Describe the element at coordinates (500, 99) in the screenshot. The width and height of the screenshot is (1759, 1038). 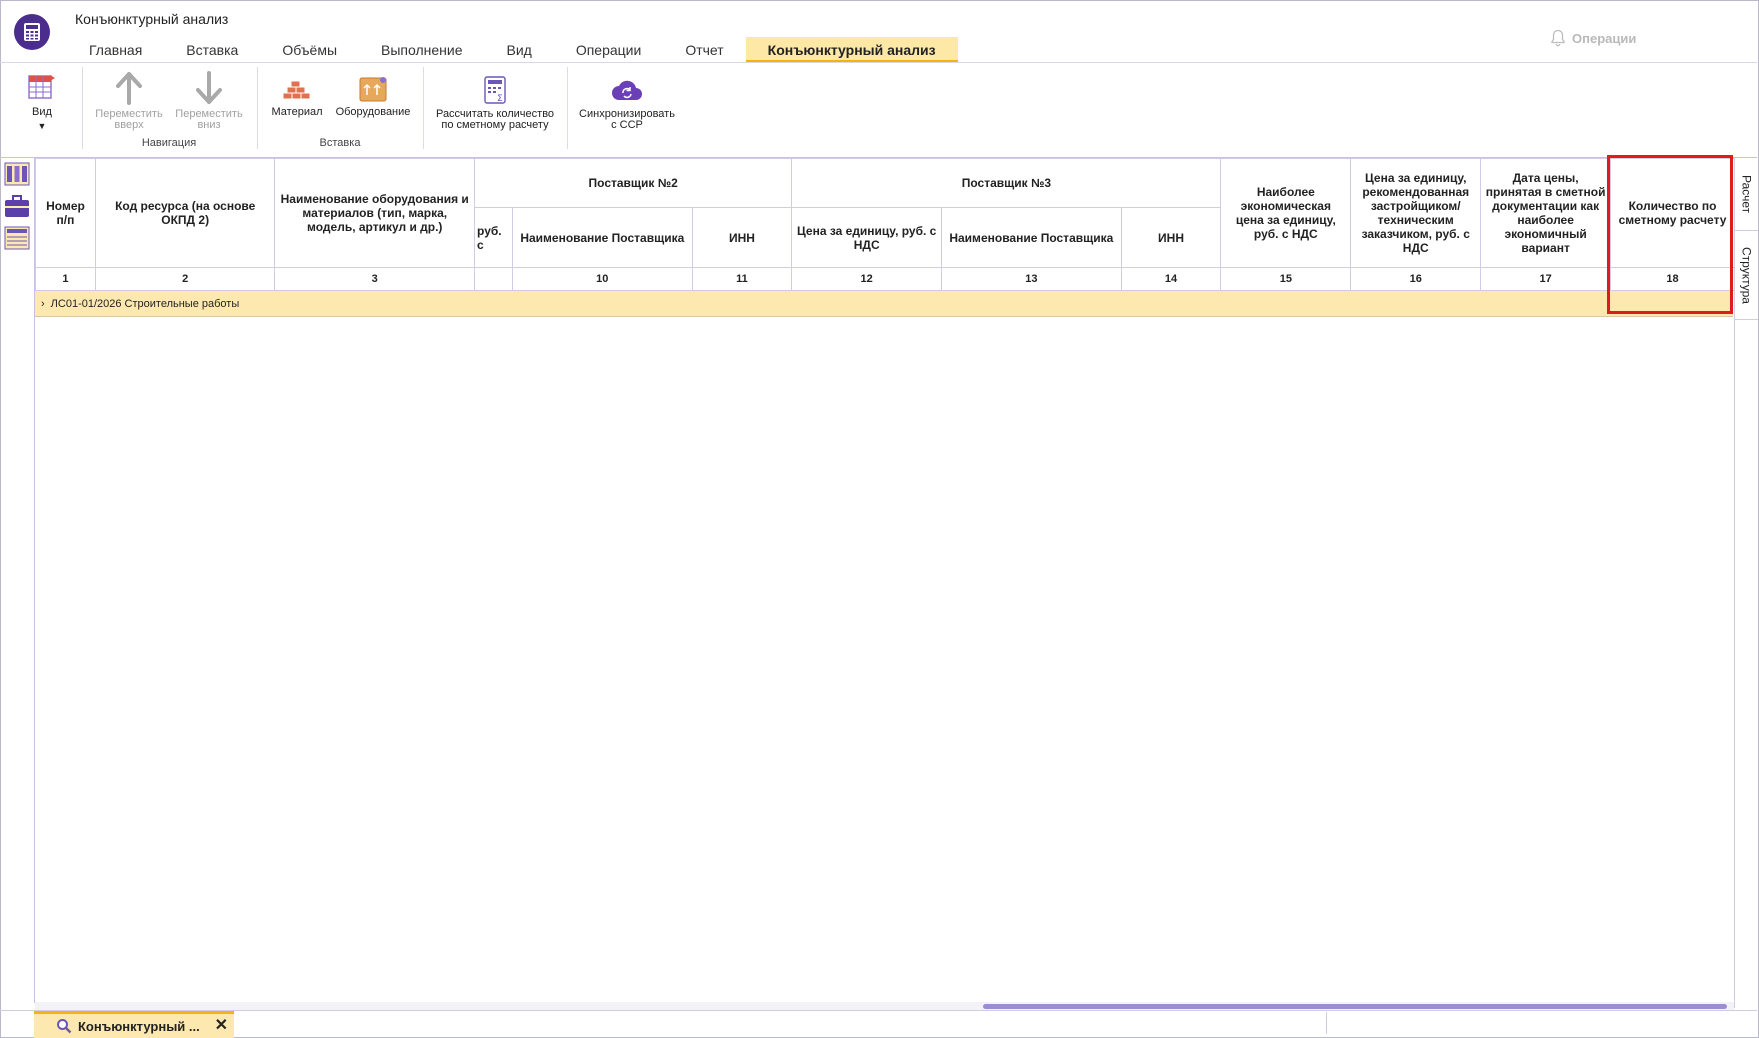
I see `svg-text: Σ` at that location.